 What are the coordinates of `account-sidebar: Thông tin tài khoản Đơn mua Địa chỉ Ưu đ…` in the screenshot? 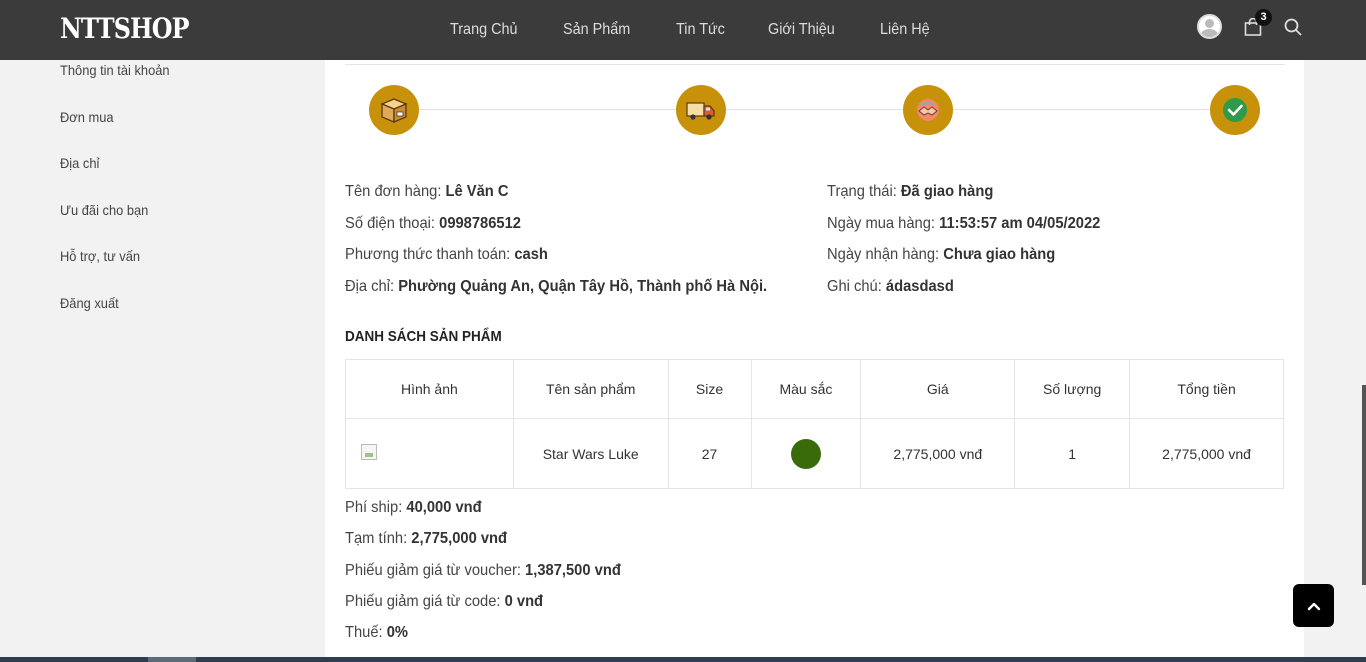 It's located at (119, 199).